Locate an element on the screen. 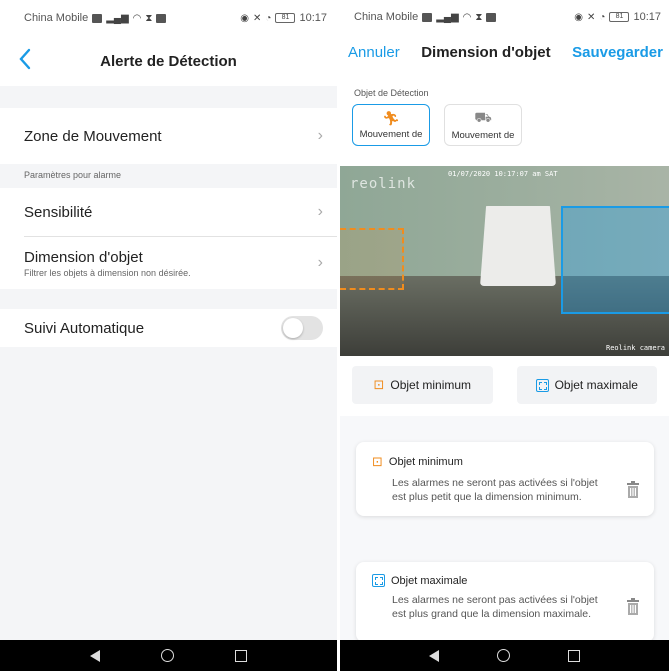 The width and height of the screenshot is (669, 671). header: Alerte de Détection is located at coordinates (168, 61).